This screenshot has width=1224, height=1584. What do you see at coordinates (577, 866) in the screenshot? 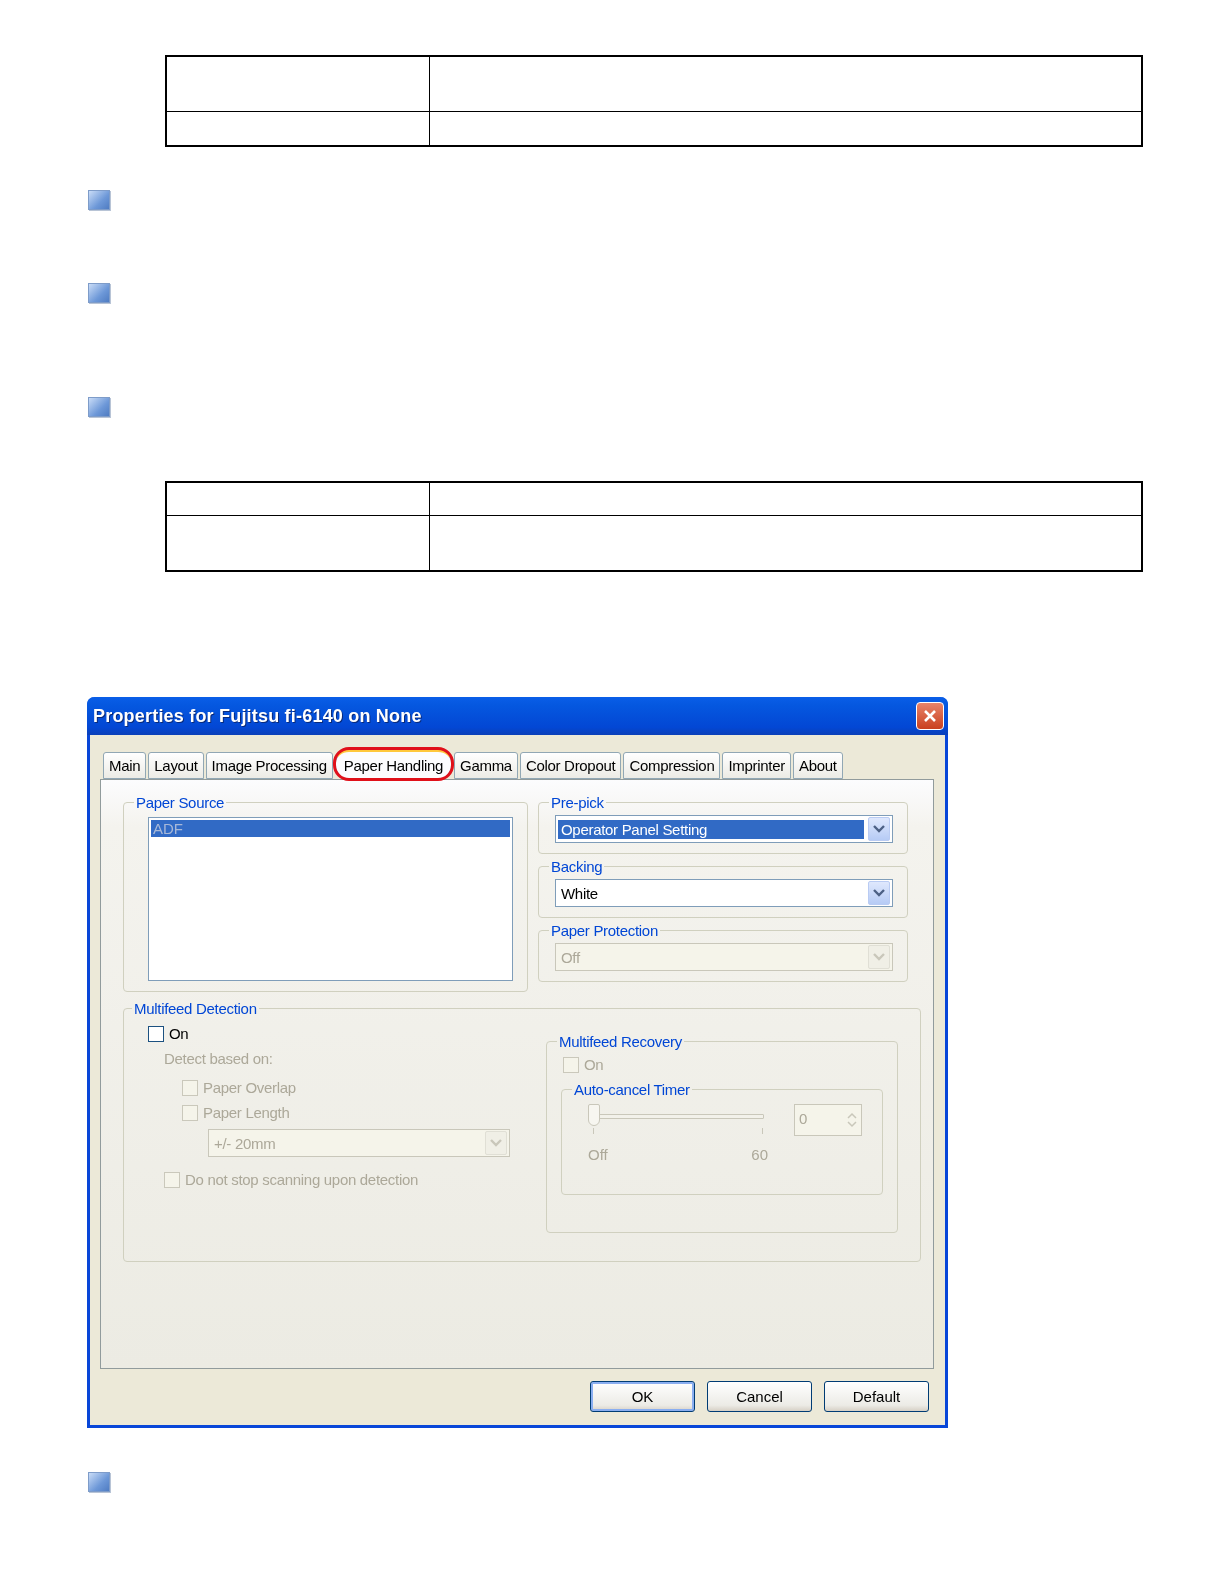
I see `group-title: Backing` at bounding box center [577, 866].